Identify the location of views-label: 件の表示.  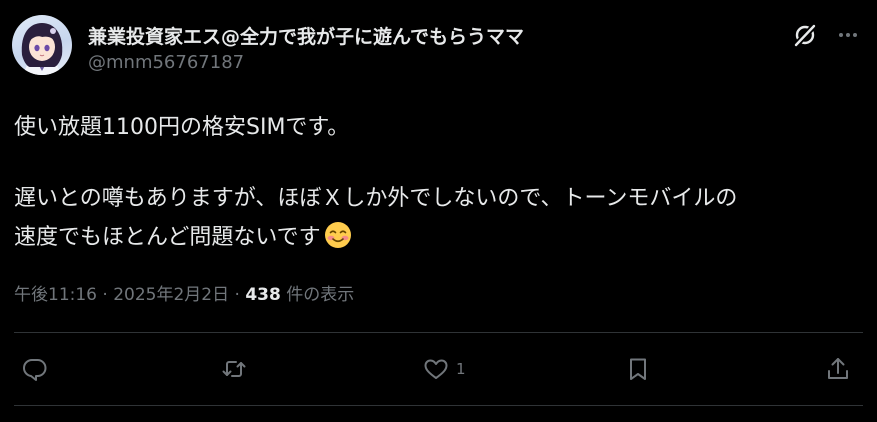
(317, 295).